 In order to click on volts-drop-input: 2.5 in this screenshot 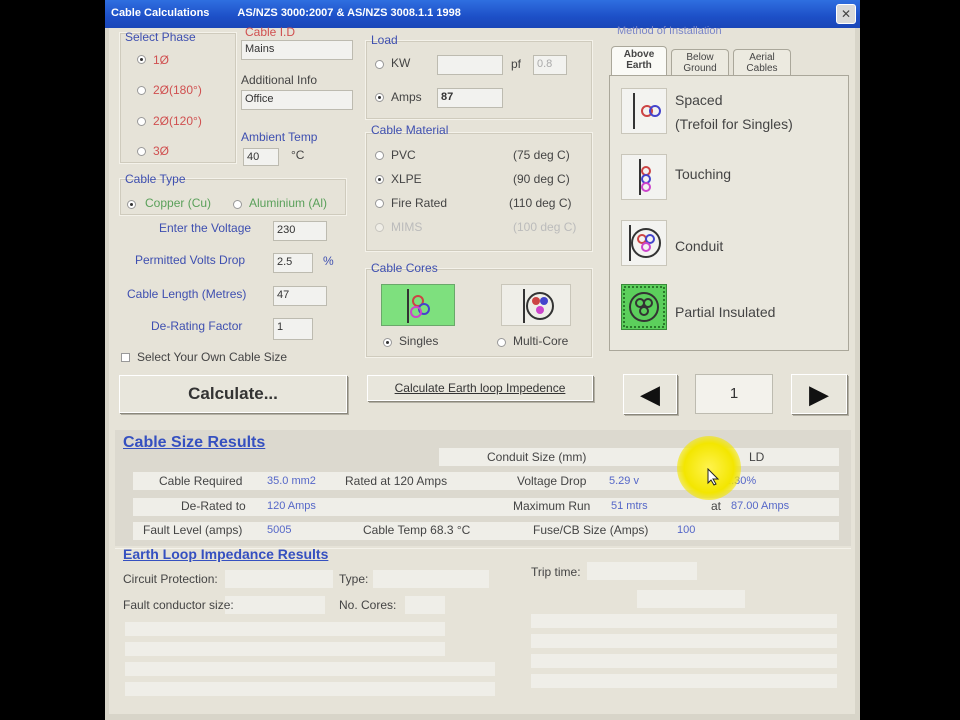, I will do `click(293, 263)`.